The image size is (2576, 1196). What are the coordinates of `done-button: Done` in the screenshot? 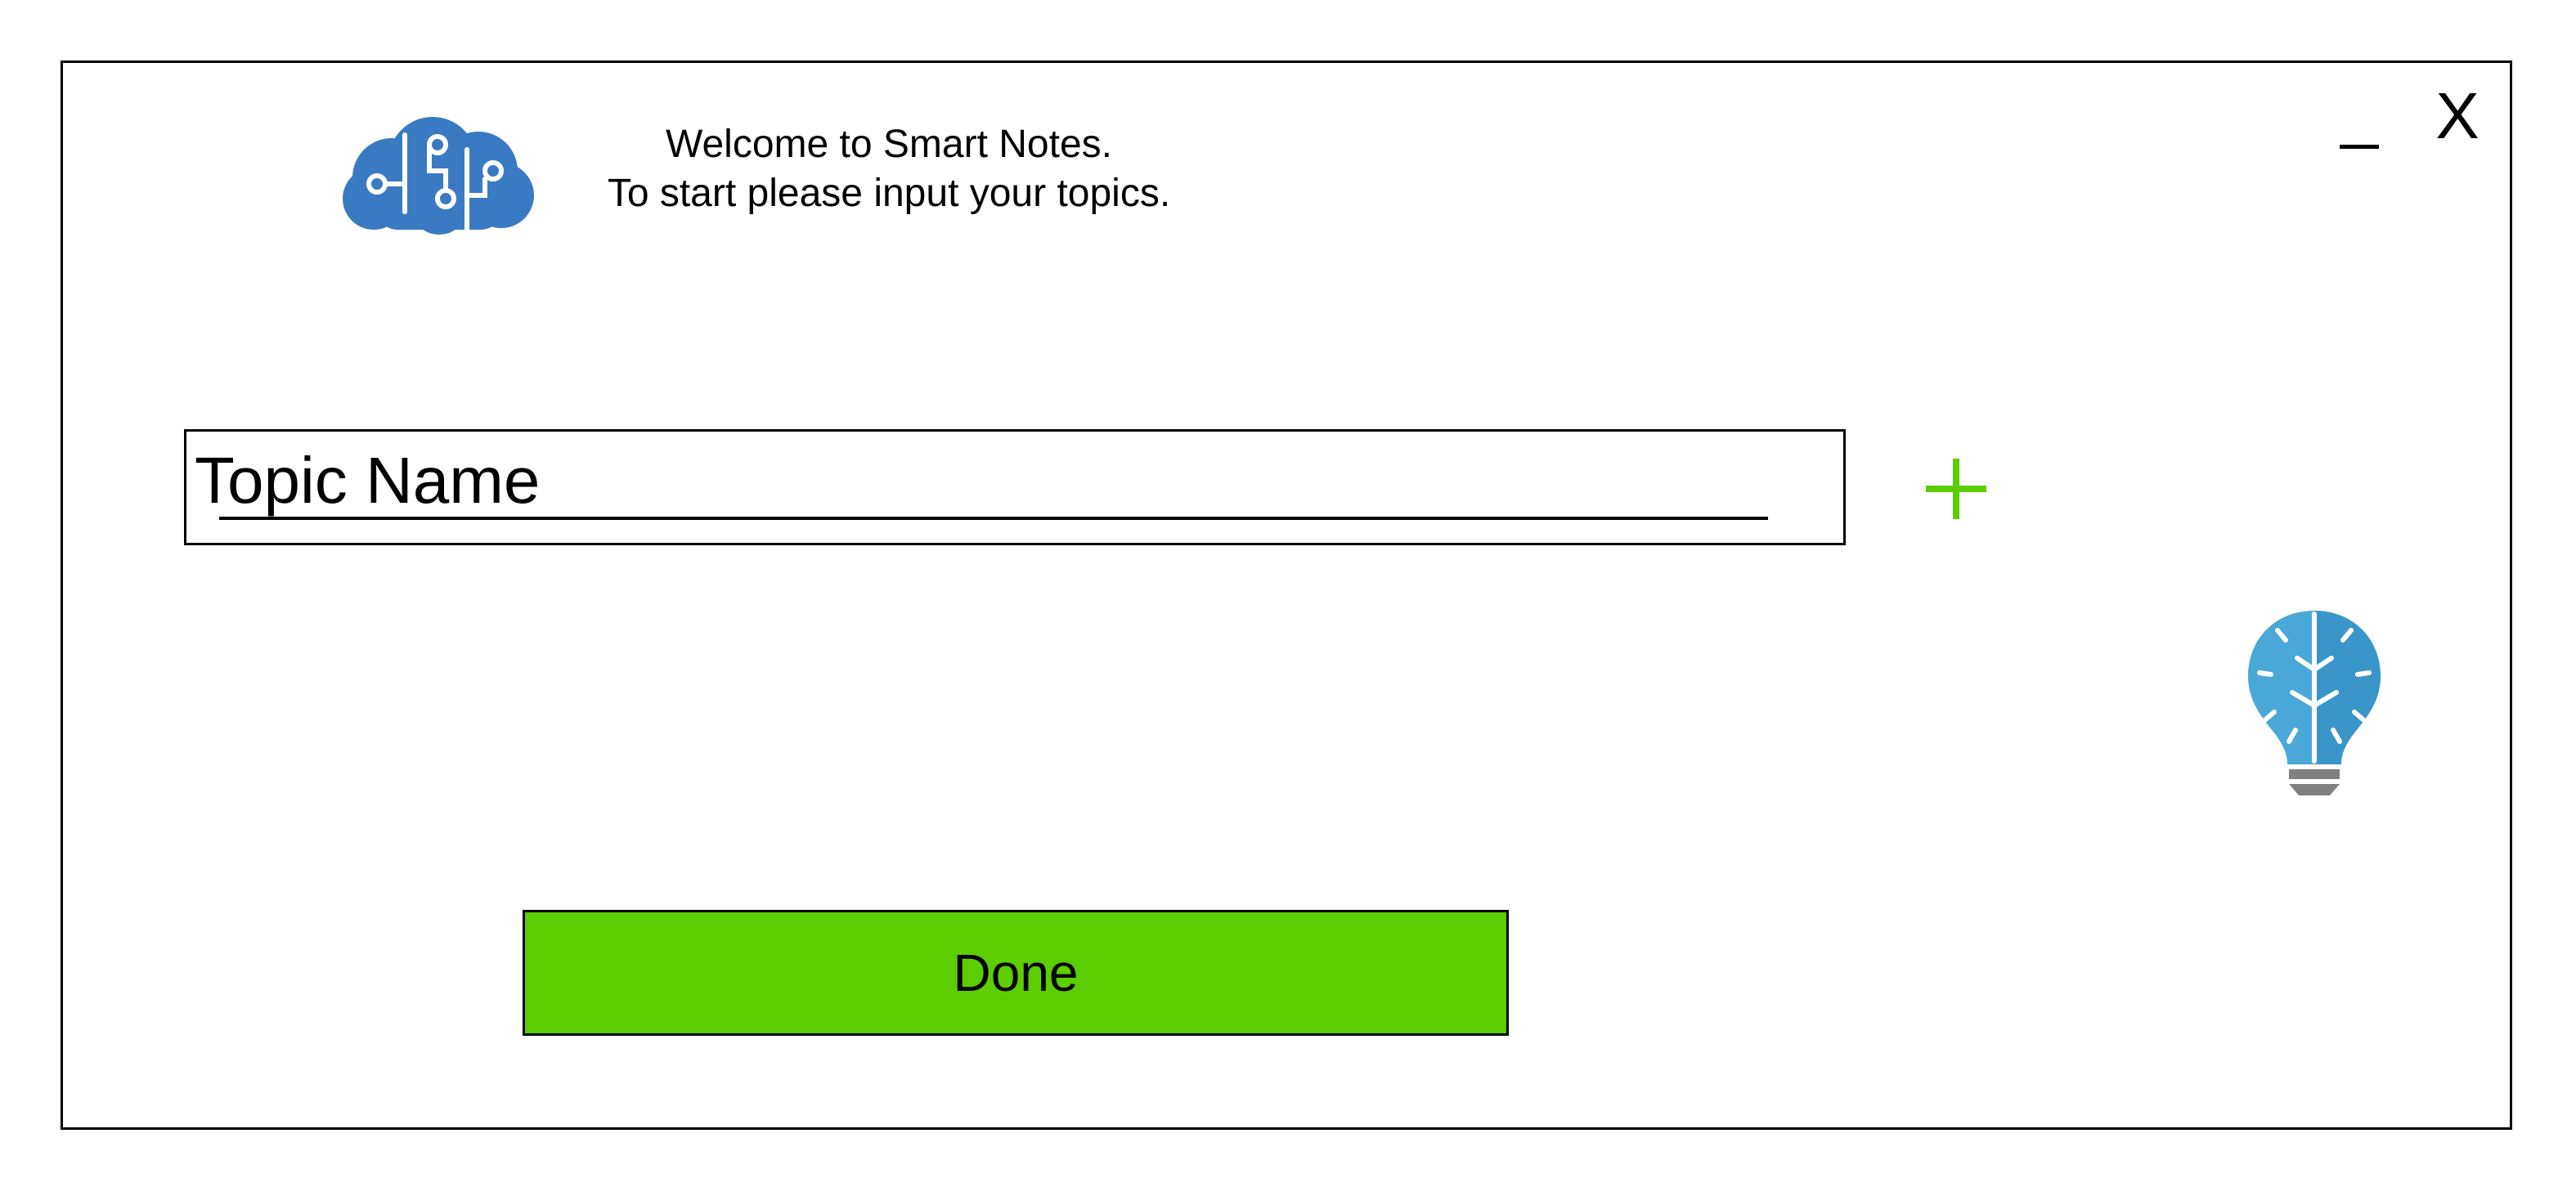 It's located at (1016, 973).